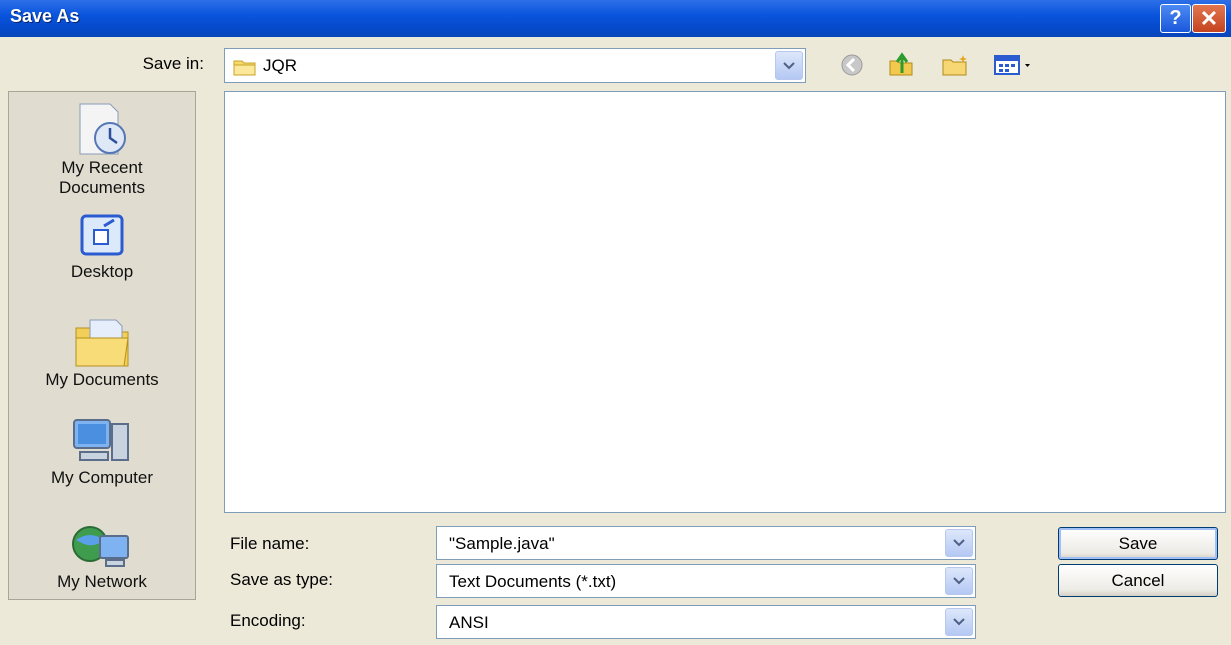  I want to click on my-documents-icon, so click(102, 343).